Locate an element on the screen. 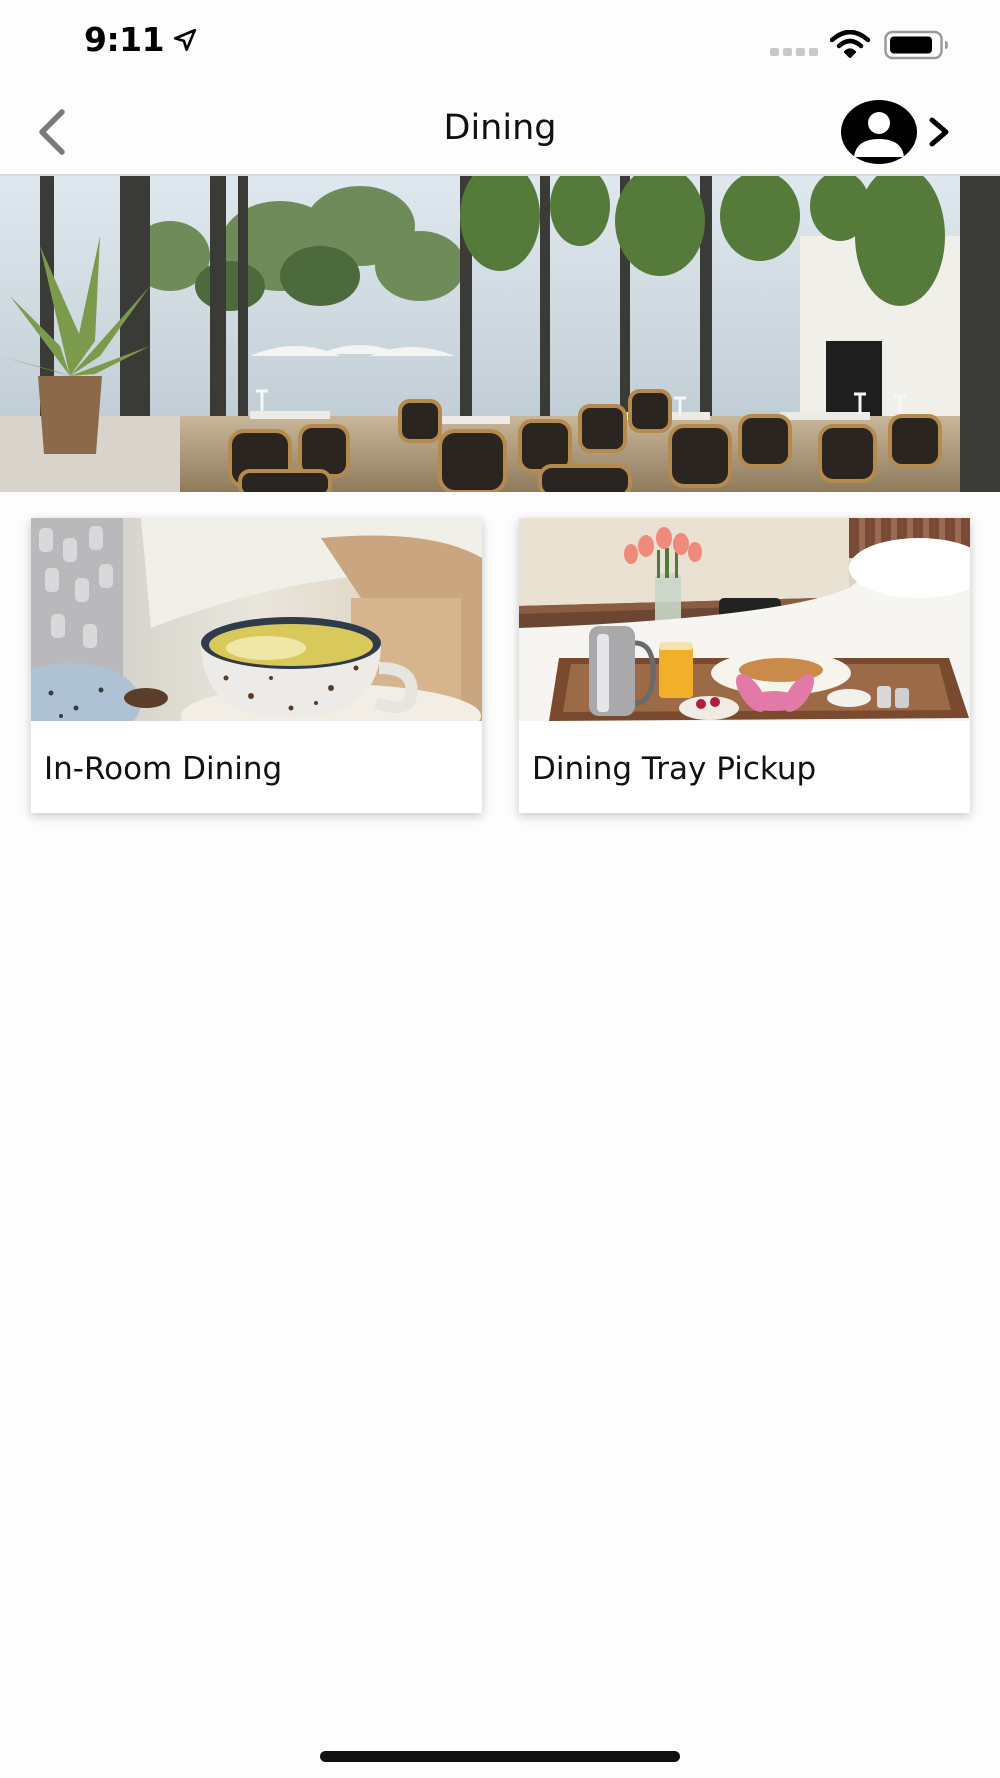  card-label: In-Room Dining is located at coordinates (163, 769).